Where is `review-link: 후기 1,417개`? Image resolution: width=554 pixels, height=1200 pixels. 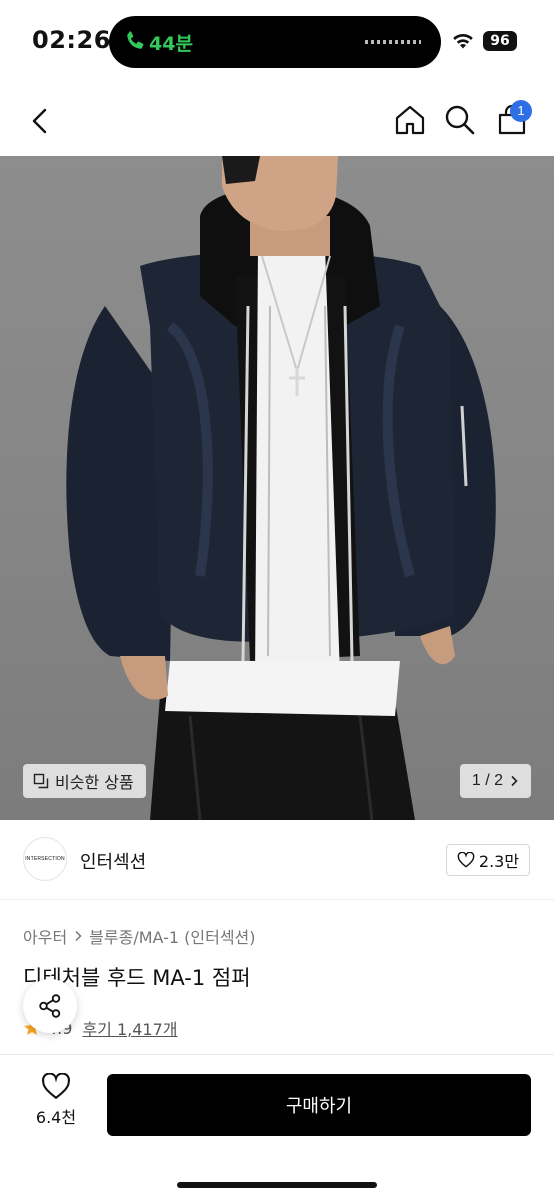 review-link: 후기 1,417개 is located at coordinates (129, 1028).